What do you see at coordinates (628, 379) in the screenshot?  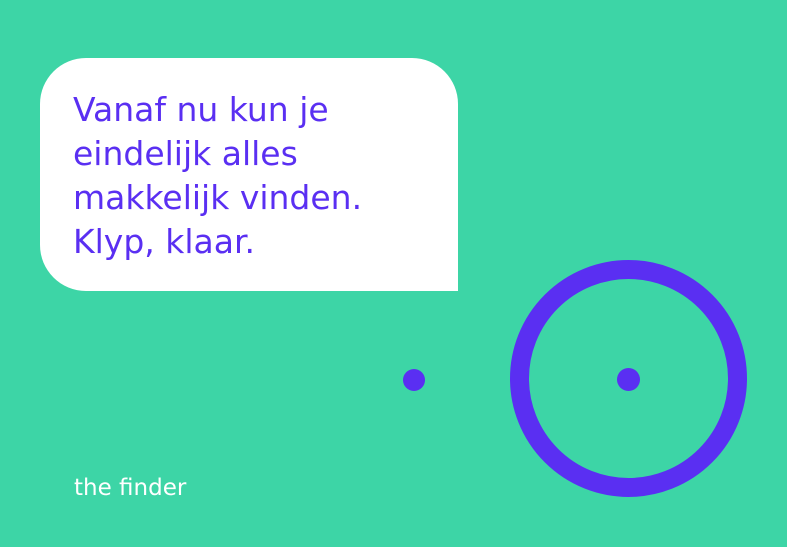 I see `ring-center-dot-icon` at bounding box center [628, 379].